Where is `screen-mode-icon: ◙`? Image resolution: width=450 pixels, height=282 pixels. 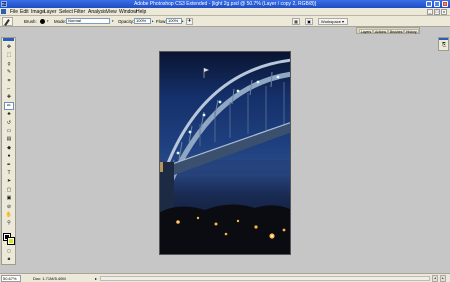
screen-mode-icon: ◙ is located at coordinates (9, 259).